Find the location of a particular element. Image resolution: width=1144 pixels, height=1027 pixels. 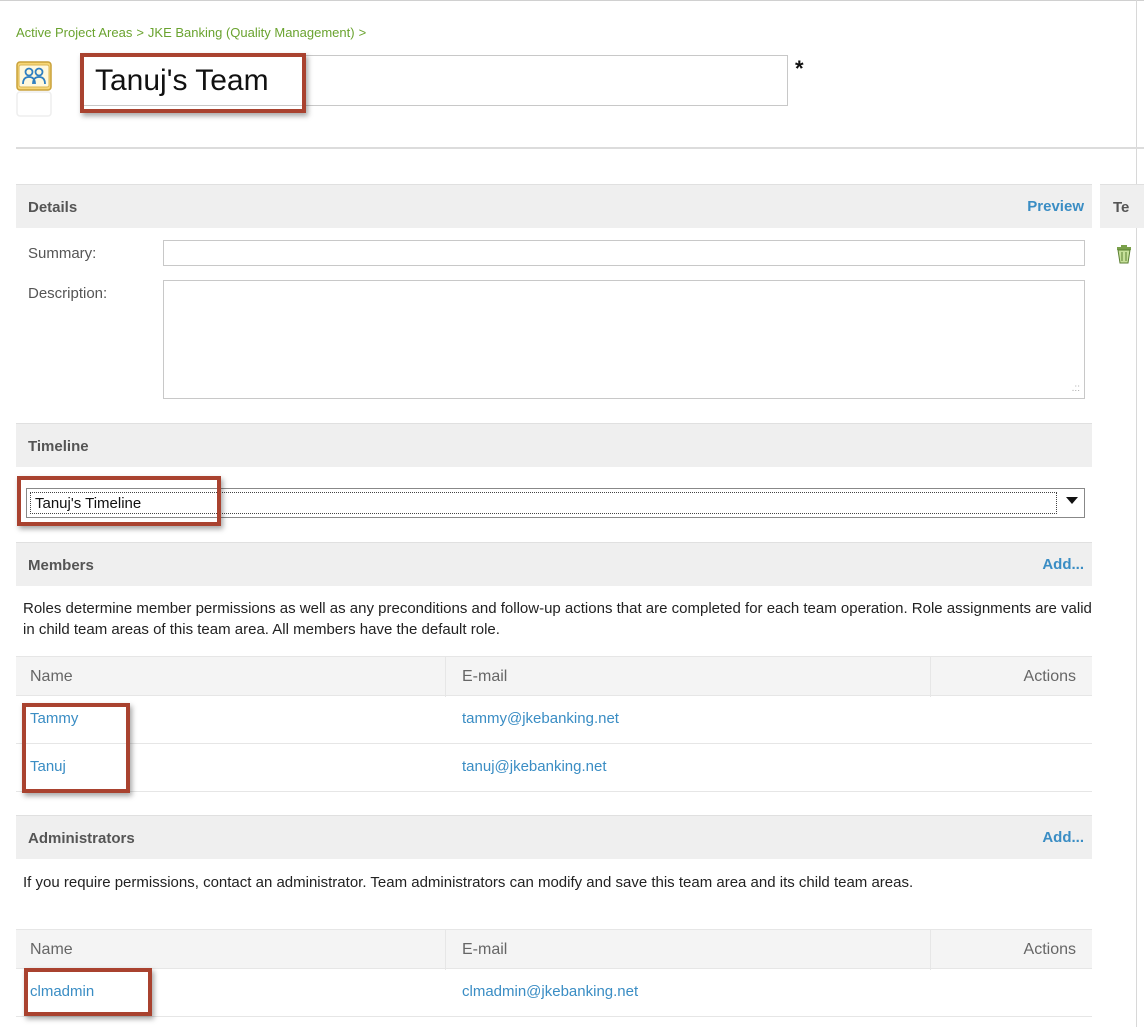

details-section-header: Details Preview is located at coordinates (554, 206).